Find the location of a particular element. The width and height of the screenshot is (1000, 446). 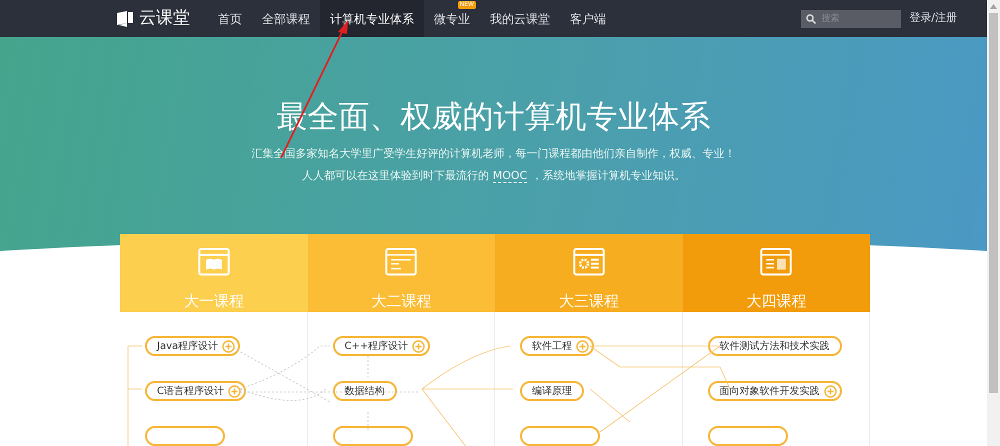

year-title: 大三课程 is located at coordinates (588, 301).